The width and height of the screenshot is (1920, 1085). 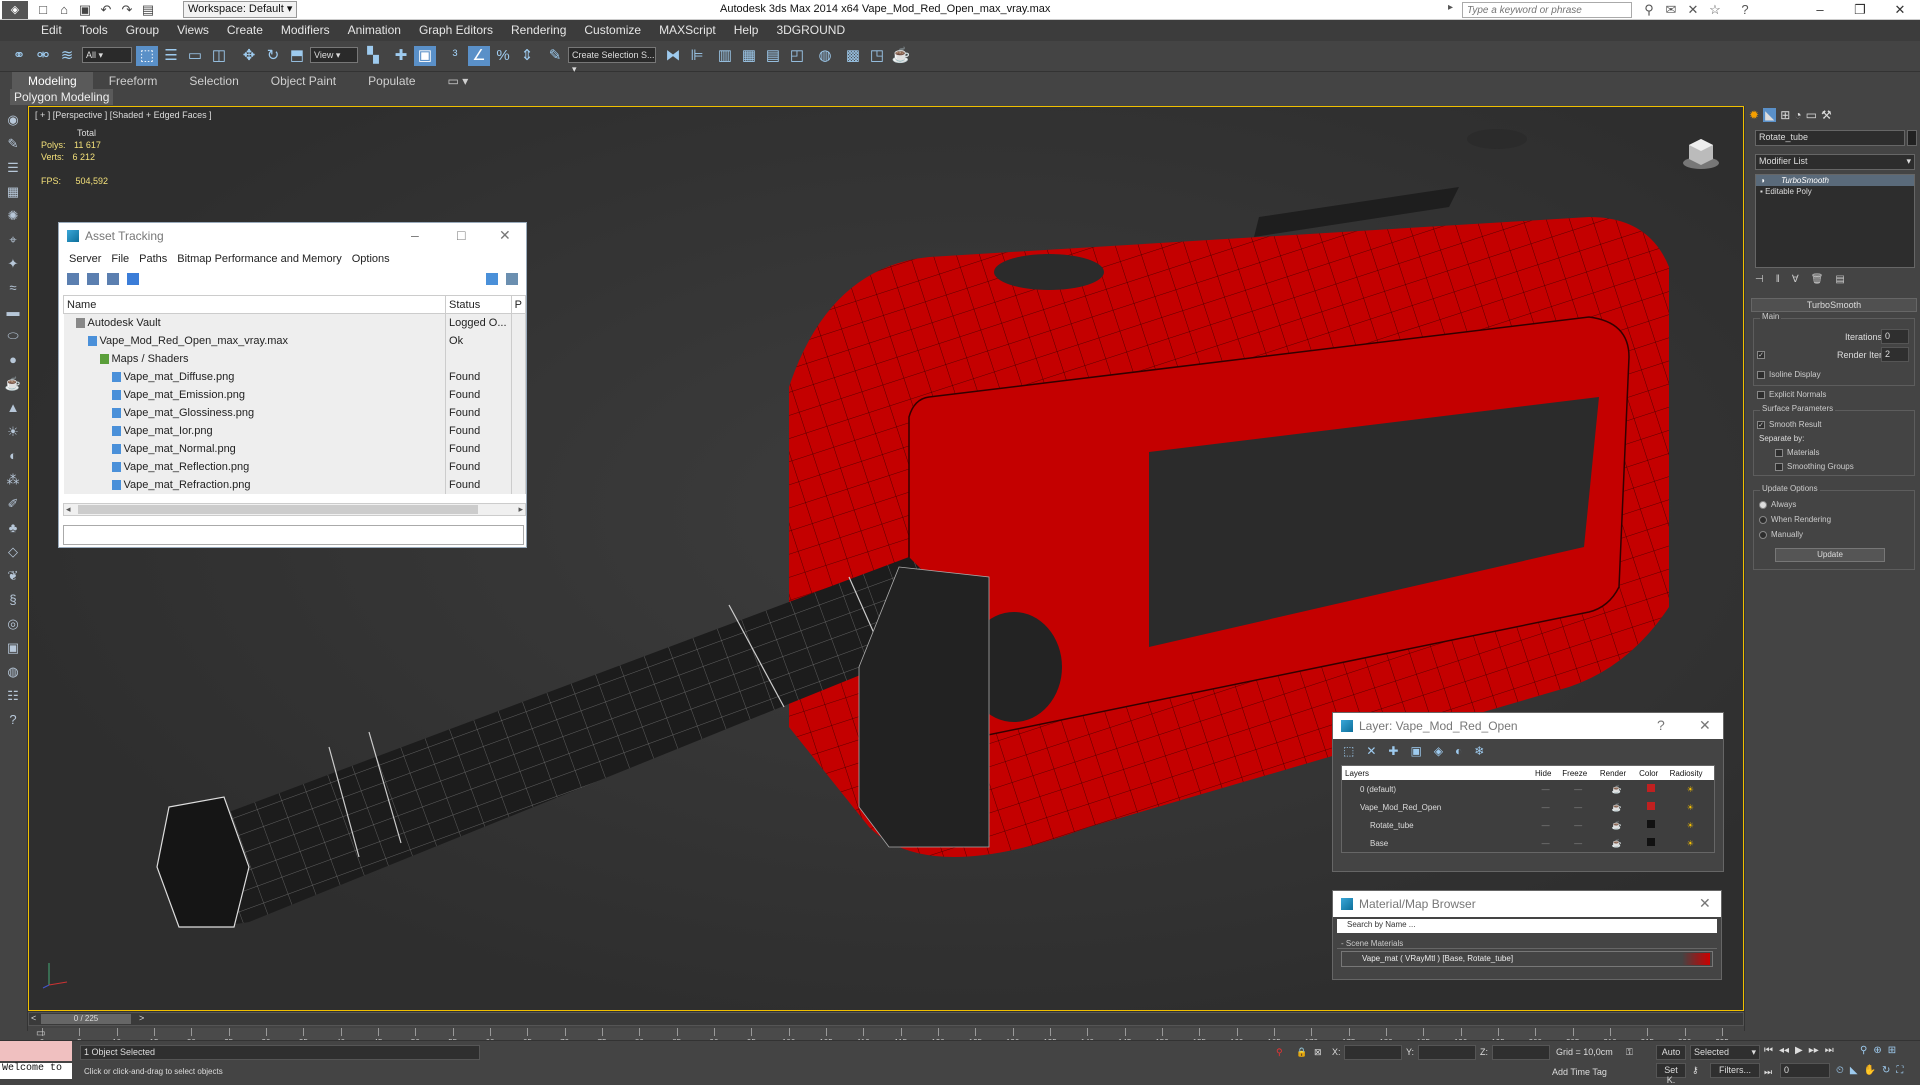 What do you see at coordinates (1705, 725) in the screenshot?
I see `layer-close-icon: ✕` at bounding box center [1705, 725].